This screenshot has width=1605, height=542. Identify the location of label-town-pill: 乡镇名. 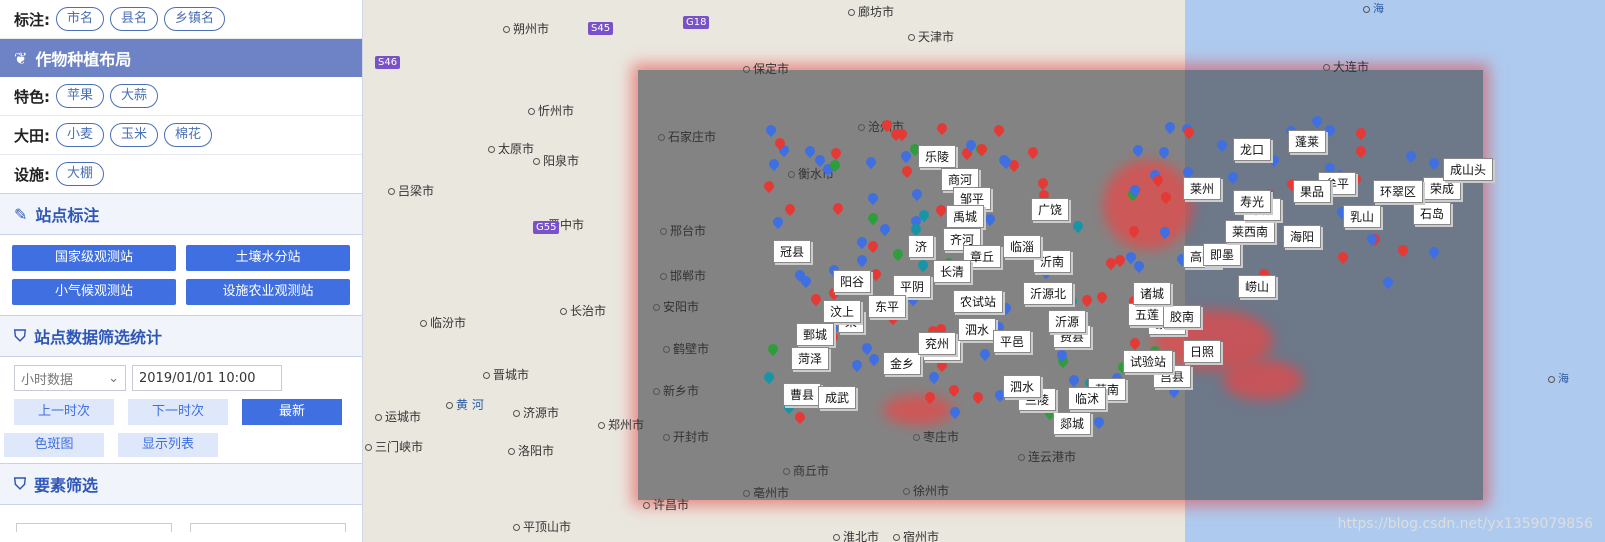
(195, 19).